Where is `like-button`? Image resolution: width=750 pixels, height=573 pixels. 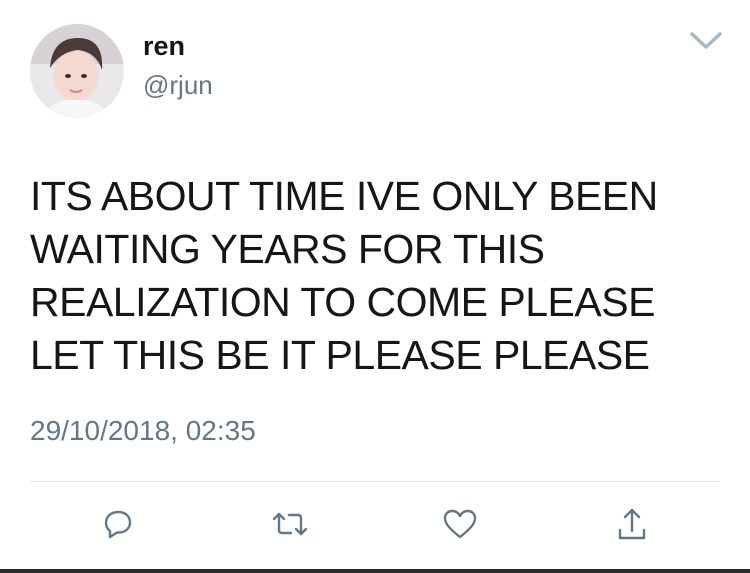
like-button is located at coordinates (460, 524).